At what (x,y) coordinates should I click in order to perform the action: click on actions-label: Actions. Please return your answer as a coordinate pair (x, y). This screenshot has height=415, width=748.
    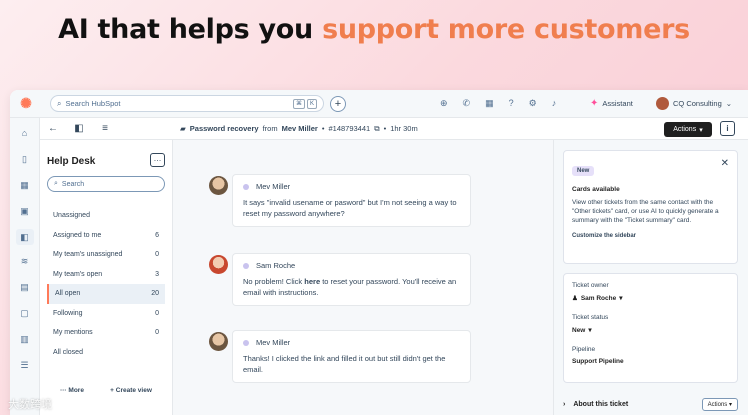
    Looking at the image, I should click on (685, 129).